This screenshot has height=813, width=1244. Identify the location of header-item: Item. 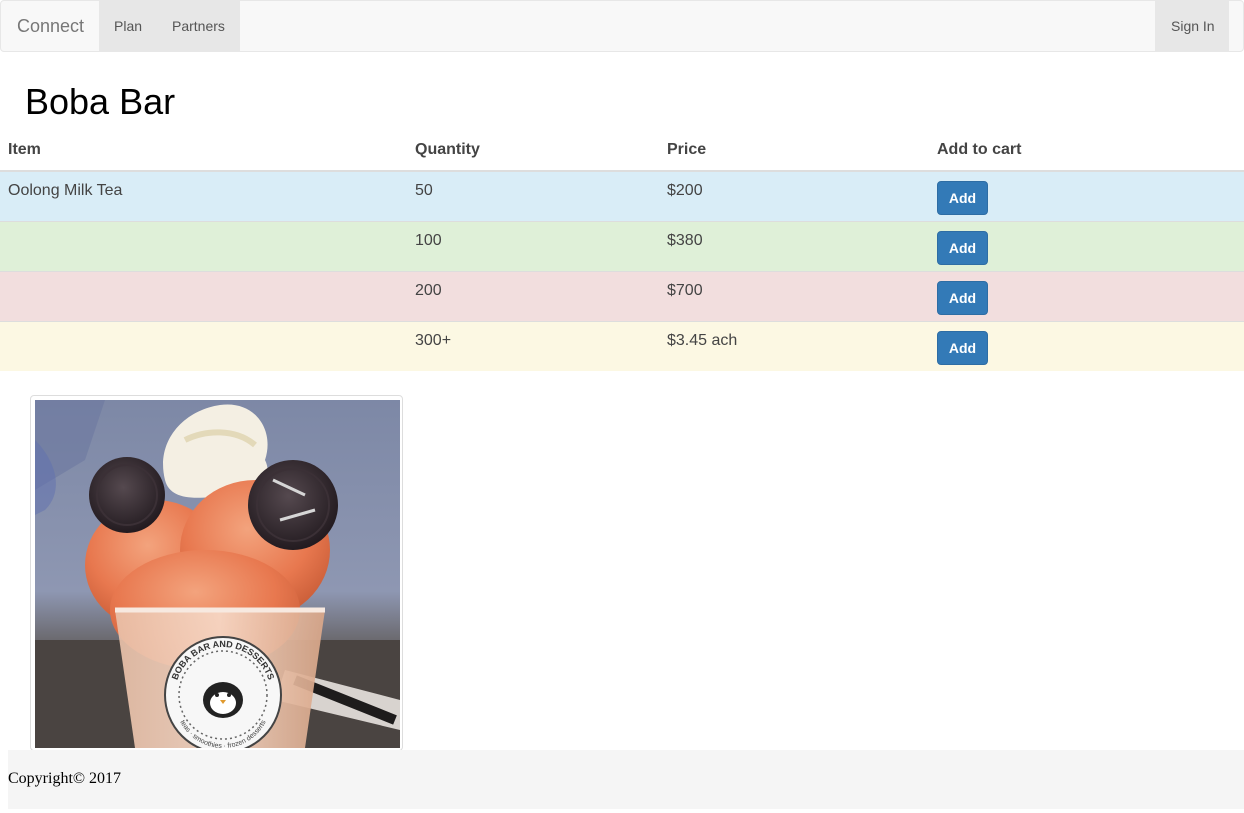
(203, 151).